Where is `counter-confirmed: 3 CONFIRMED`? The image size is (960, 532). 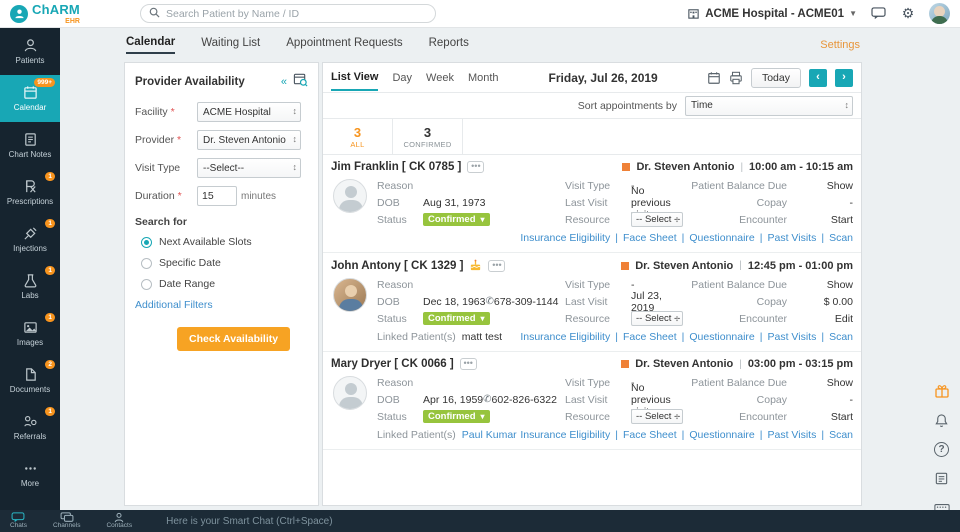 counter-confirmed: 3 CONFIRMED is located at coordinates (428, 136).